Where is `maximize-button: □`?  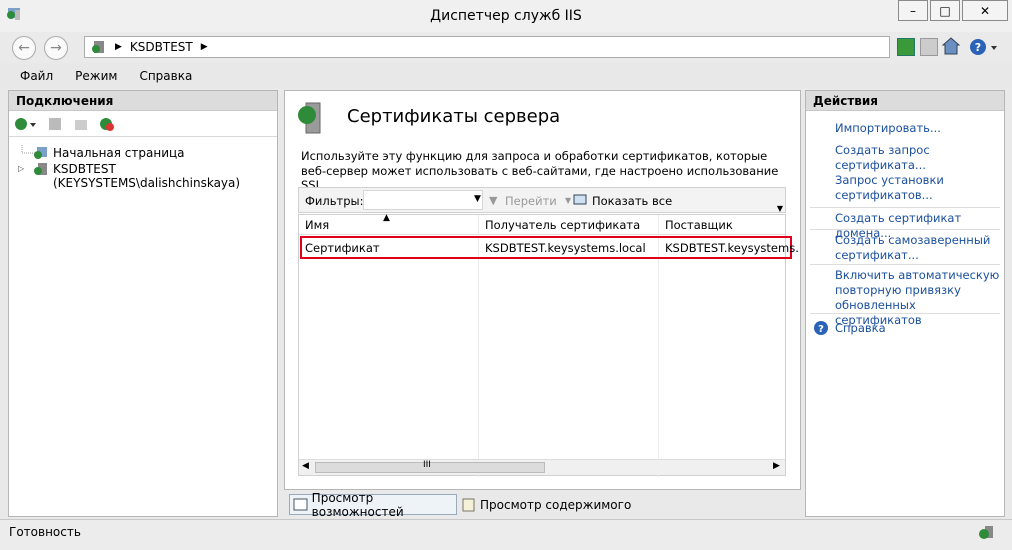 maximize-button: □ is located at coordinates (945, 10).